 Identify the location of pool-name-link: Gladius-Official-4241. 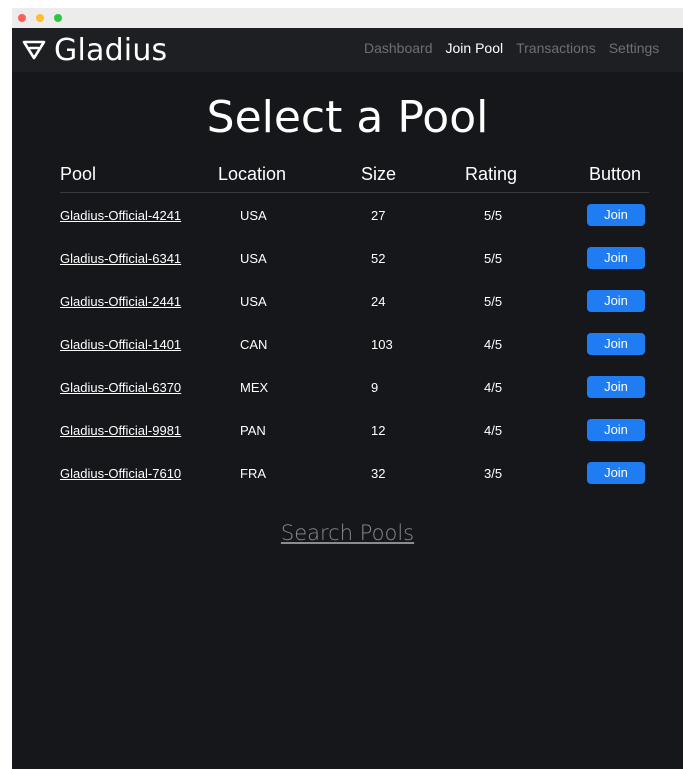
(120, 215).